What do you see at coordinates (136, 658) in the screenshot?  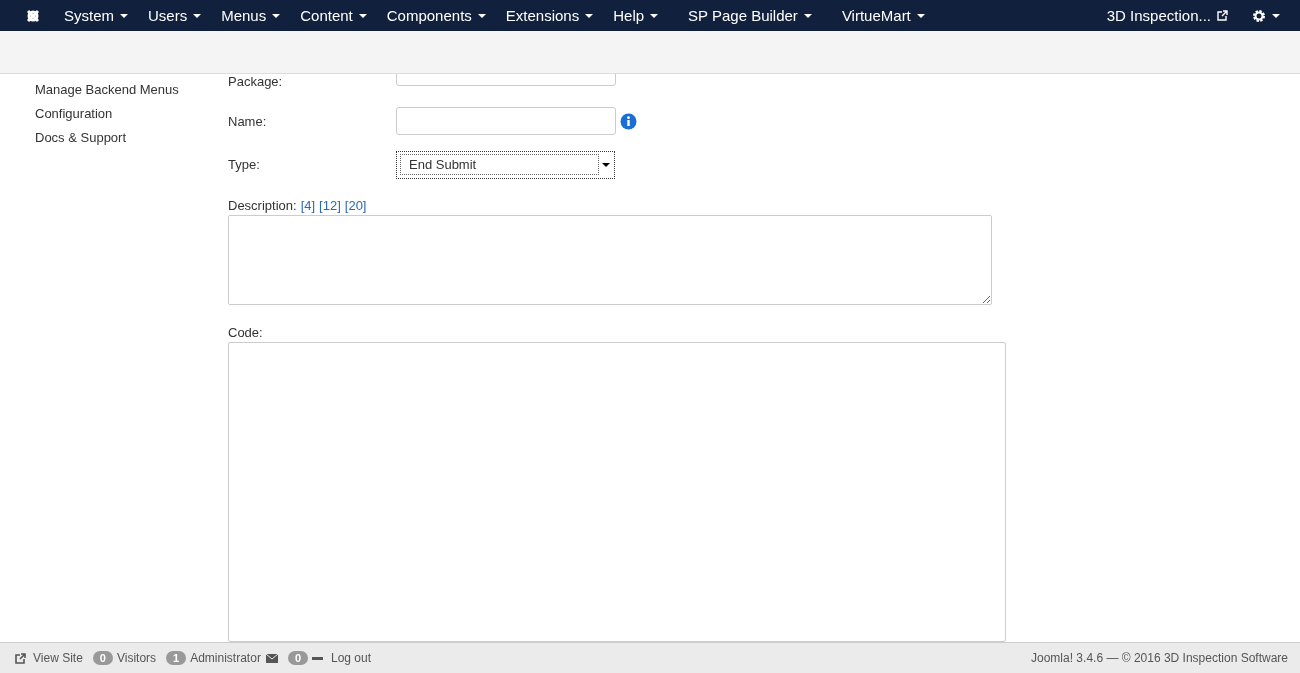 I see `visitors-label: Visitors` at bounding box center [136, 658].